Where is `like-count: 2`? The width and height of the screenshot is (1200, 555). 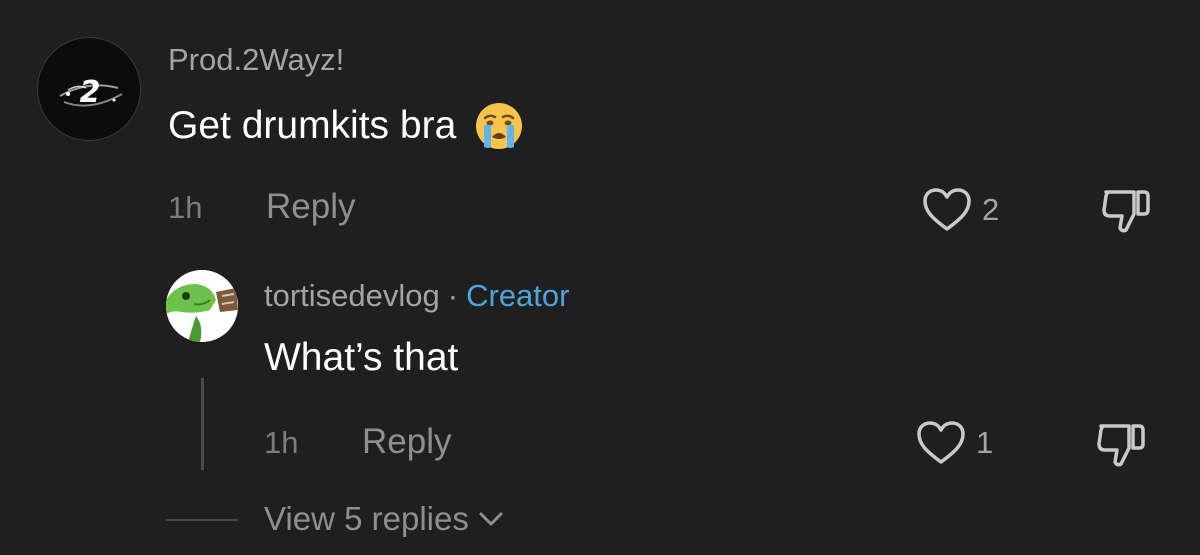 like-count: 2 is located at coordinates (991, 209).